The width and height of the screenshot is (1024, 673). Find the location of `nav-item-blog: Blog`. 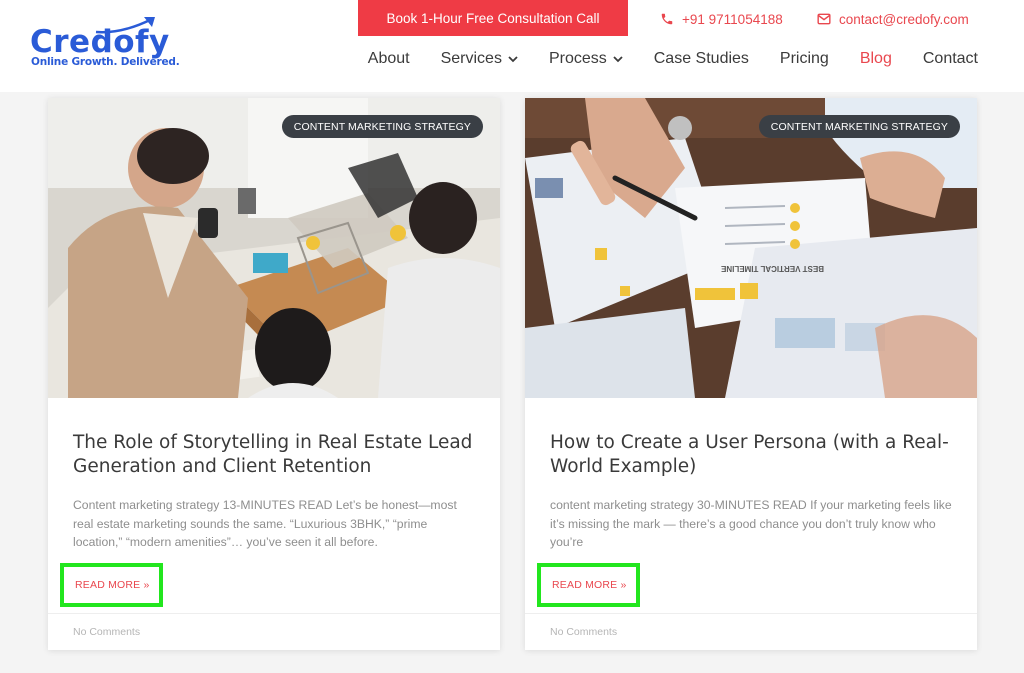

nav-item-blog: Blog is located at coordinates (876, 59).